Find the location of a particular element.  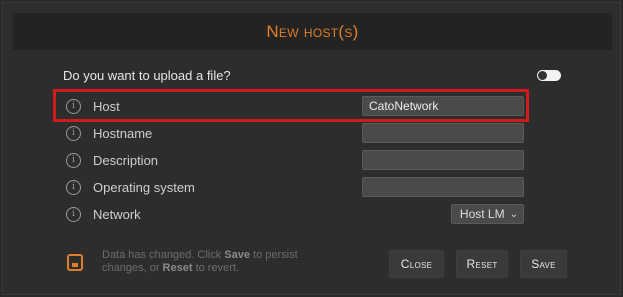

operating-system-input is located at coordinates (443, 187).